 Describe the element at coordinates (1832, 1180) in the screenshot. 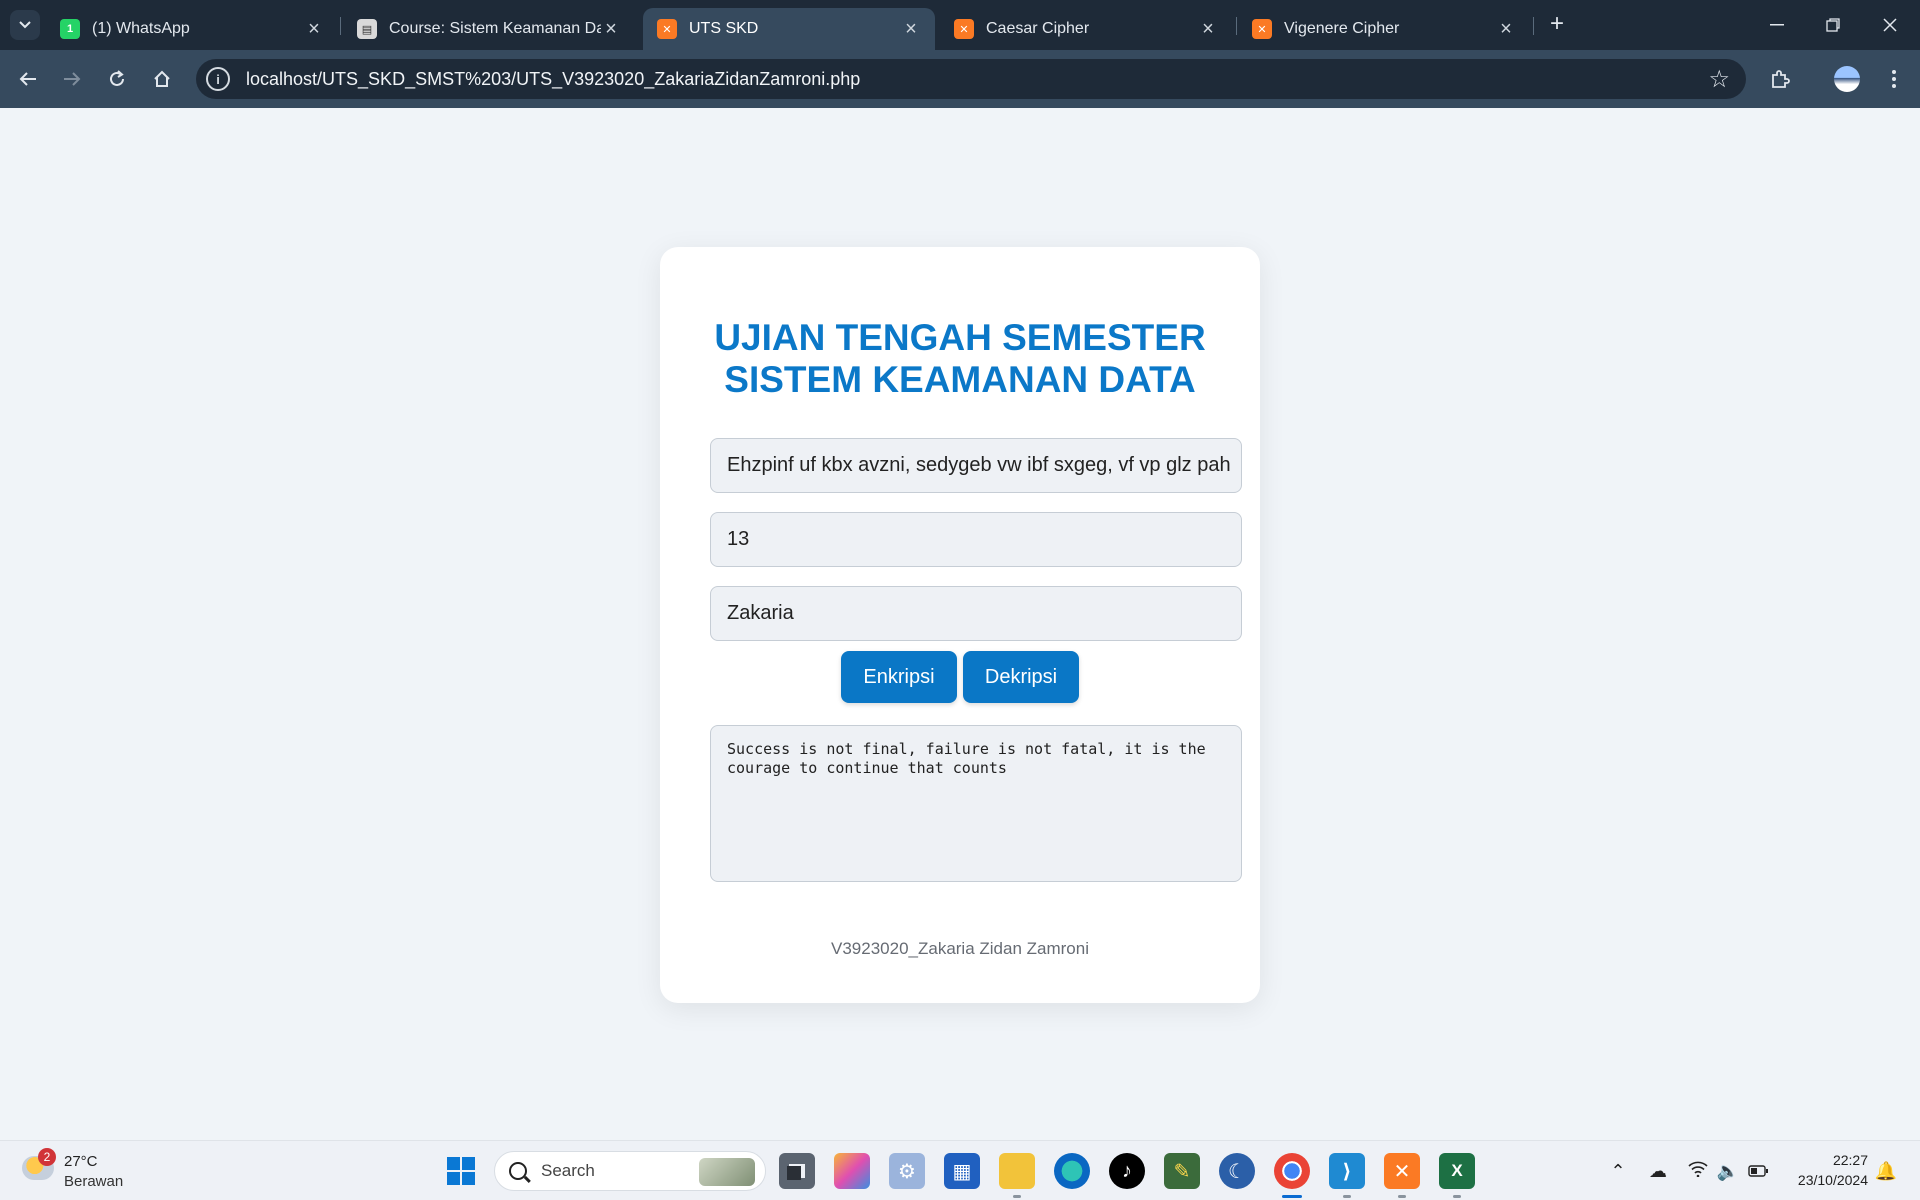

I see `clock-date: 23/10/2024` at that location.